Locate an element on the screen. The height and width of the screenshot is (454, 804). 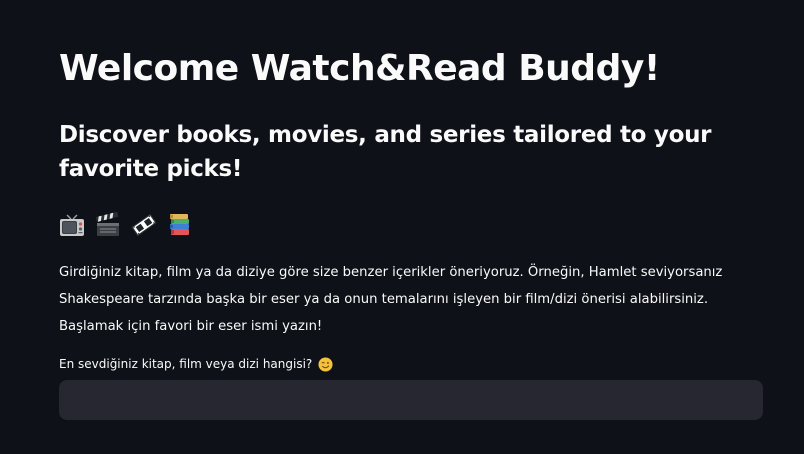
search-input is located at coordinates (411, 400).